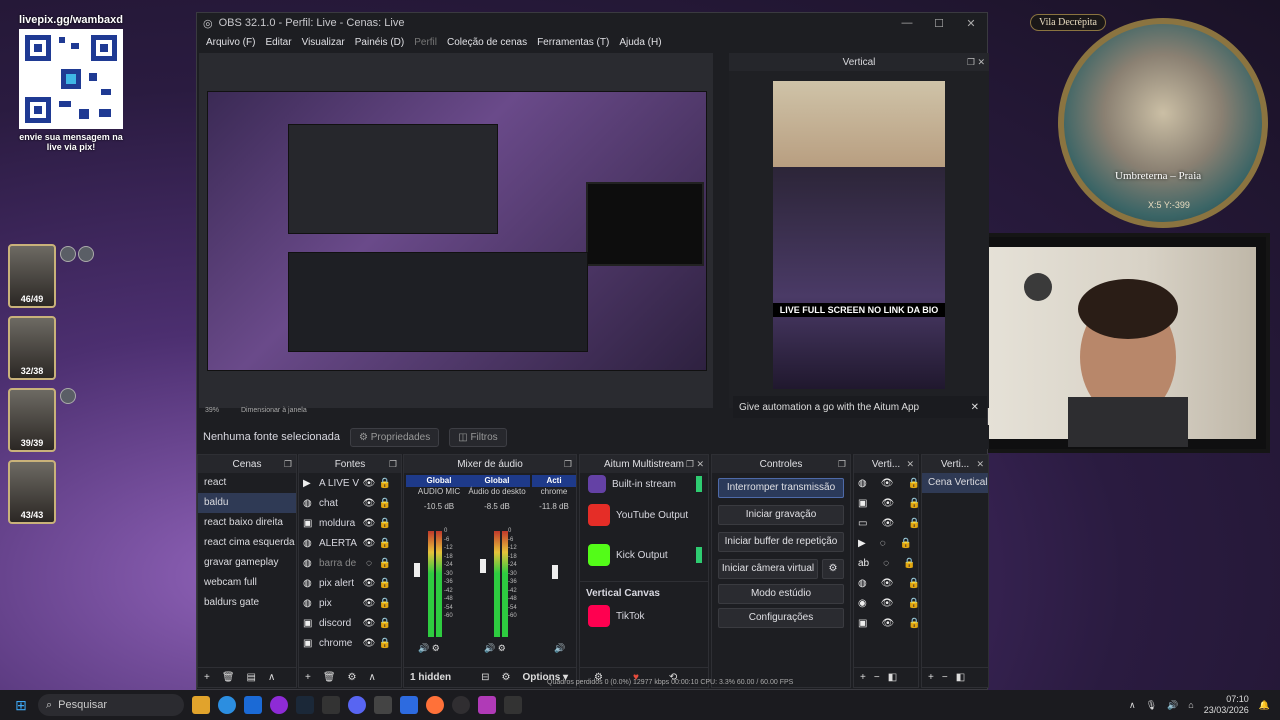  Describe the element at coordinates (1163, 123) in the screenshot. I see `minimap` at that location.